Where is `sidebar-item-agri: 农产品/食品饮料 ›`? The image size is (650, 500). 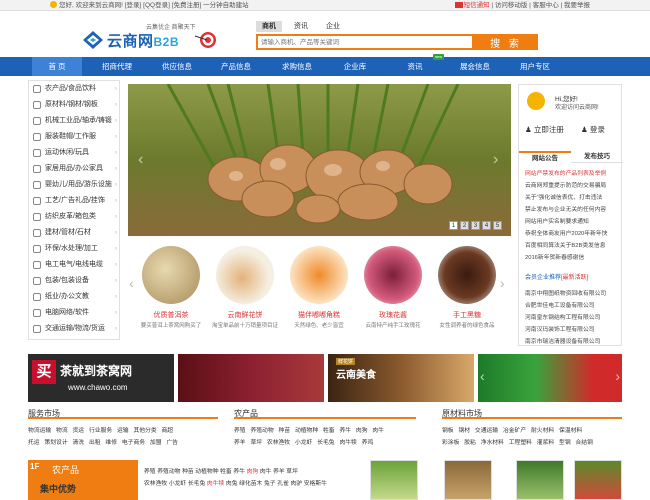 sidebar-item-agri: 农产品/食品饮料 › is located at coordinates (75, 89).